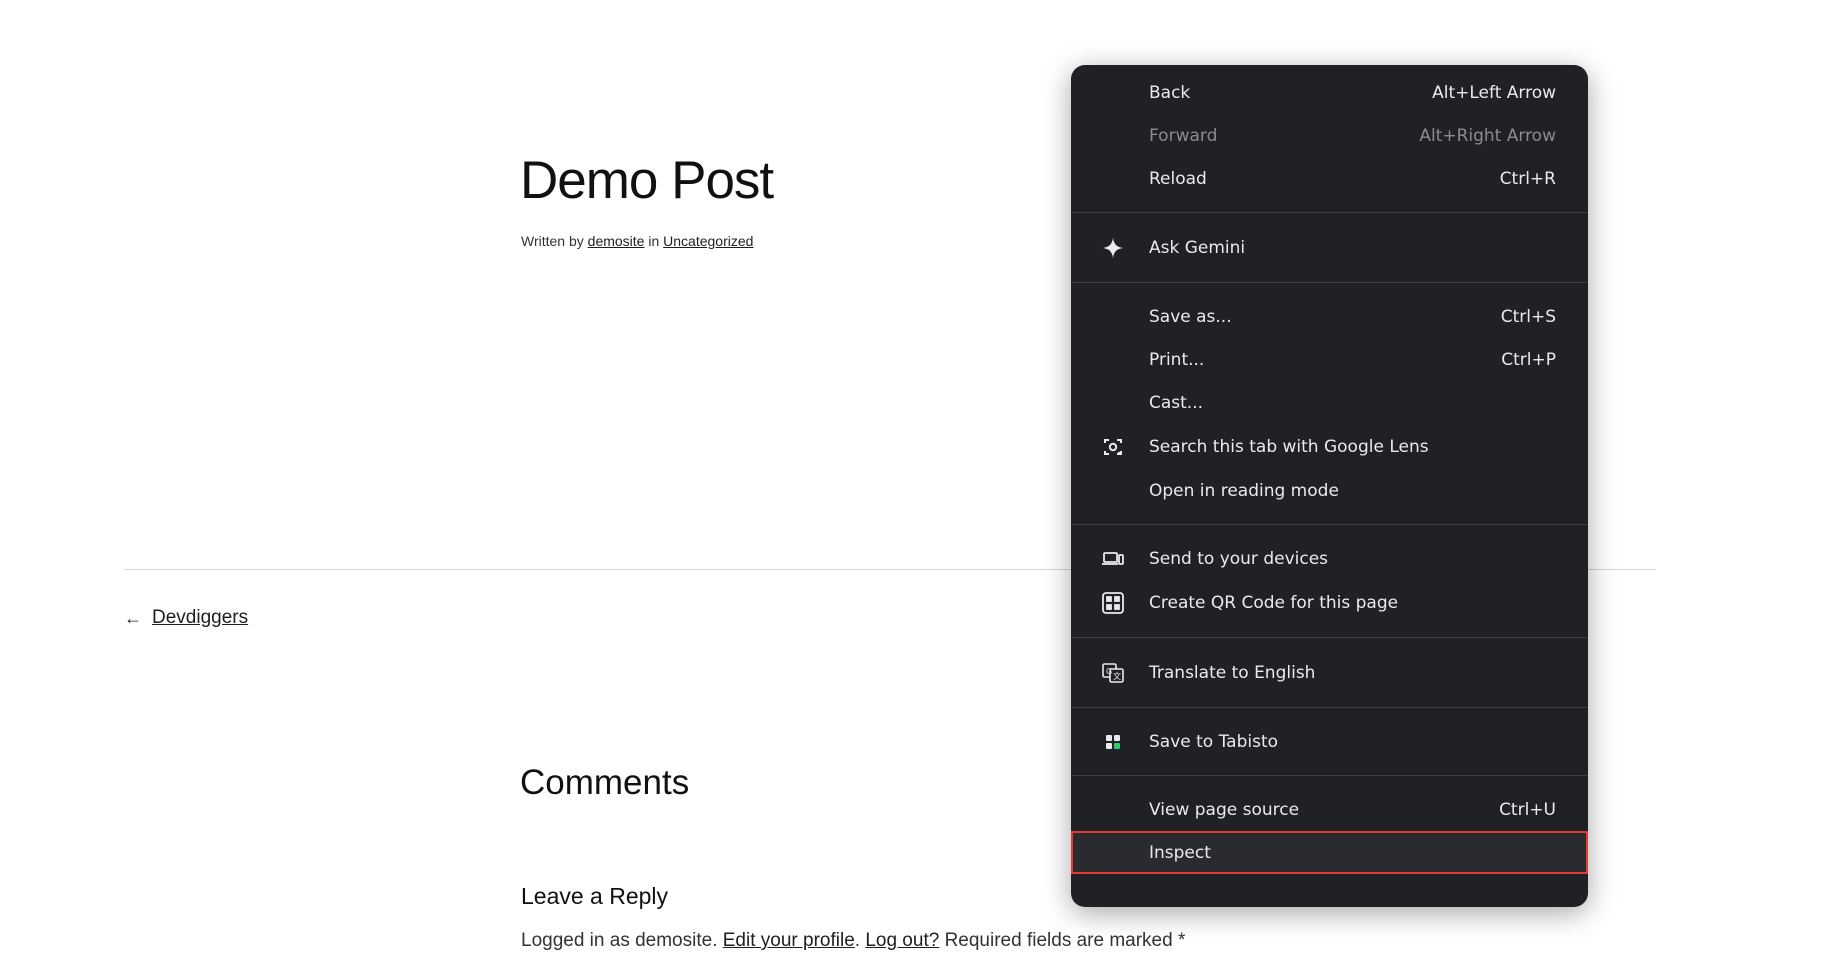 The image size is (1836, 953). Describe the element at coordinates (1329, 852) in the screenshot. I see `menu-item-inspect: Inspect` at that location.